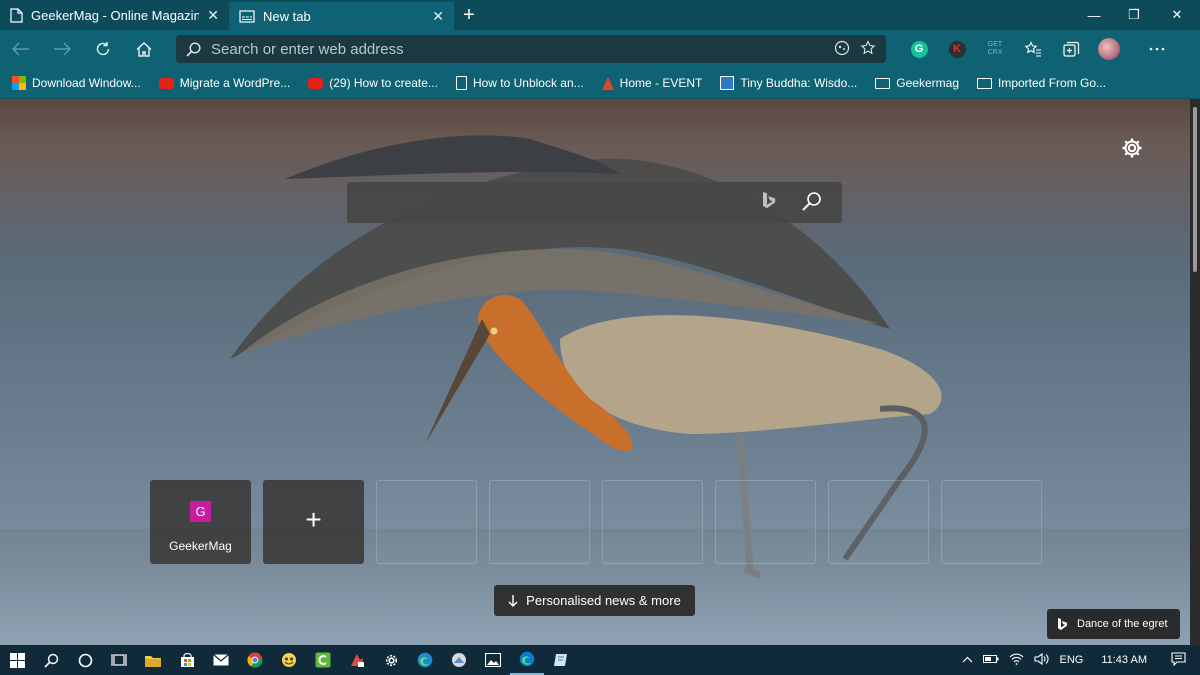 The image size is (1200, 675). Describe the element at coordinates (1094, 15) in the screenshot. I see `minimize-button: —` at that location.